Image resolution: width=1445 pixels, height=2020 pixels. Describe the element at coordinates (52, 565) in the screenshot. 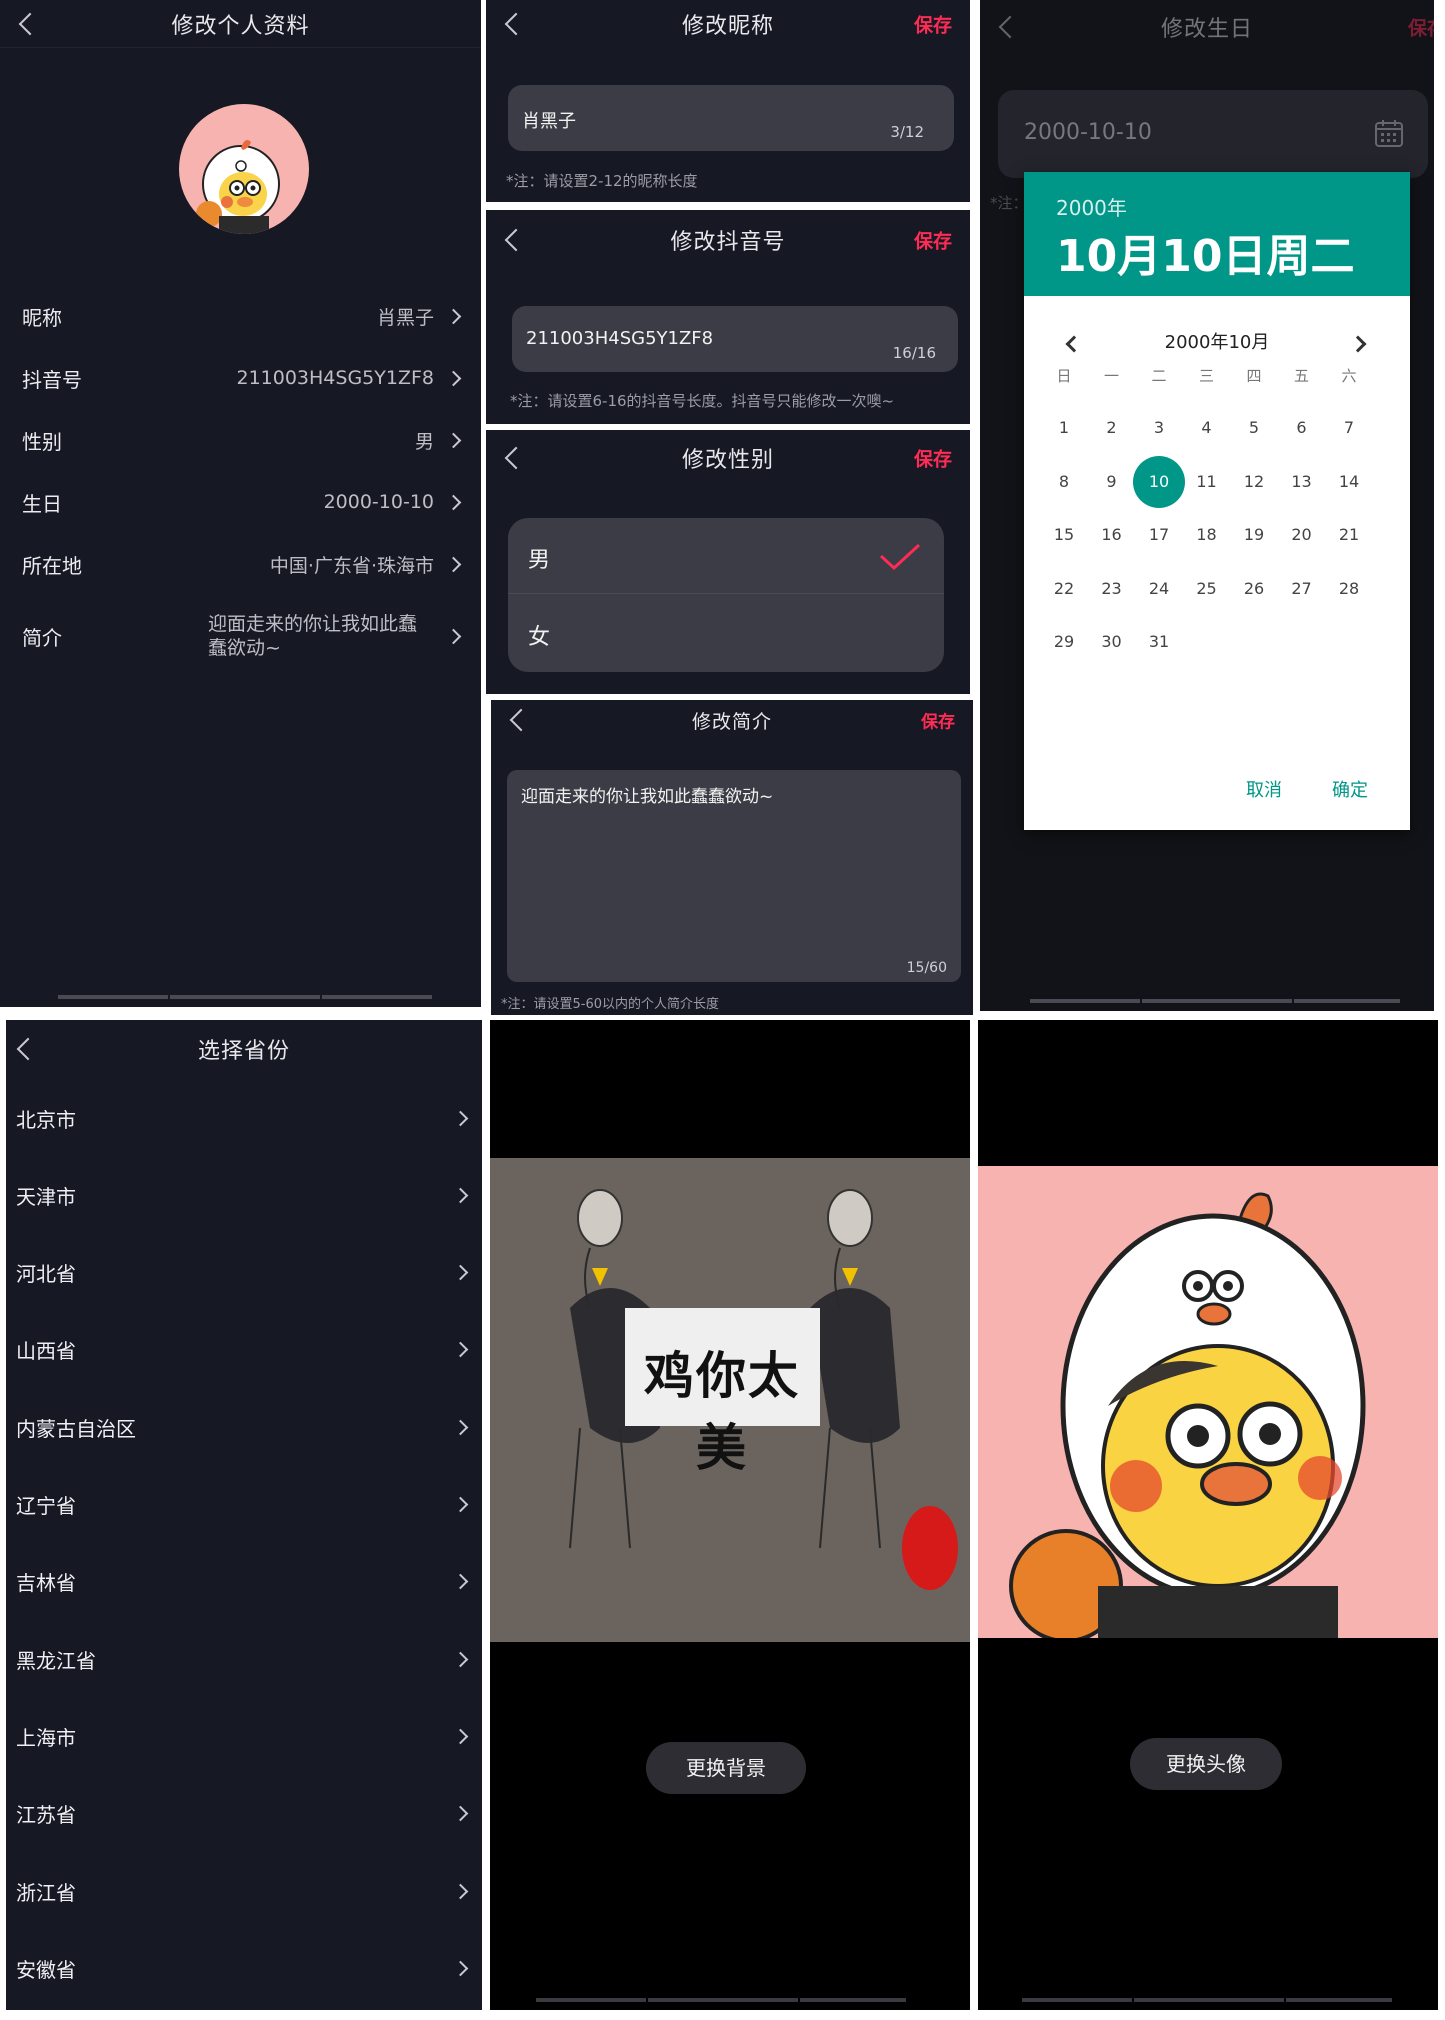

I see `row-label: 所在地` at that location.